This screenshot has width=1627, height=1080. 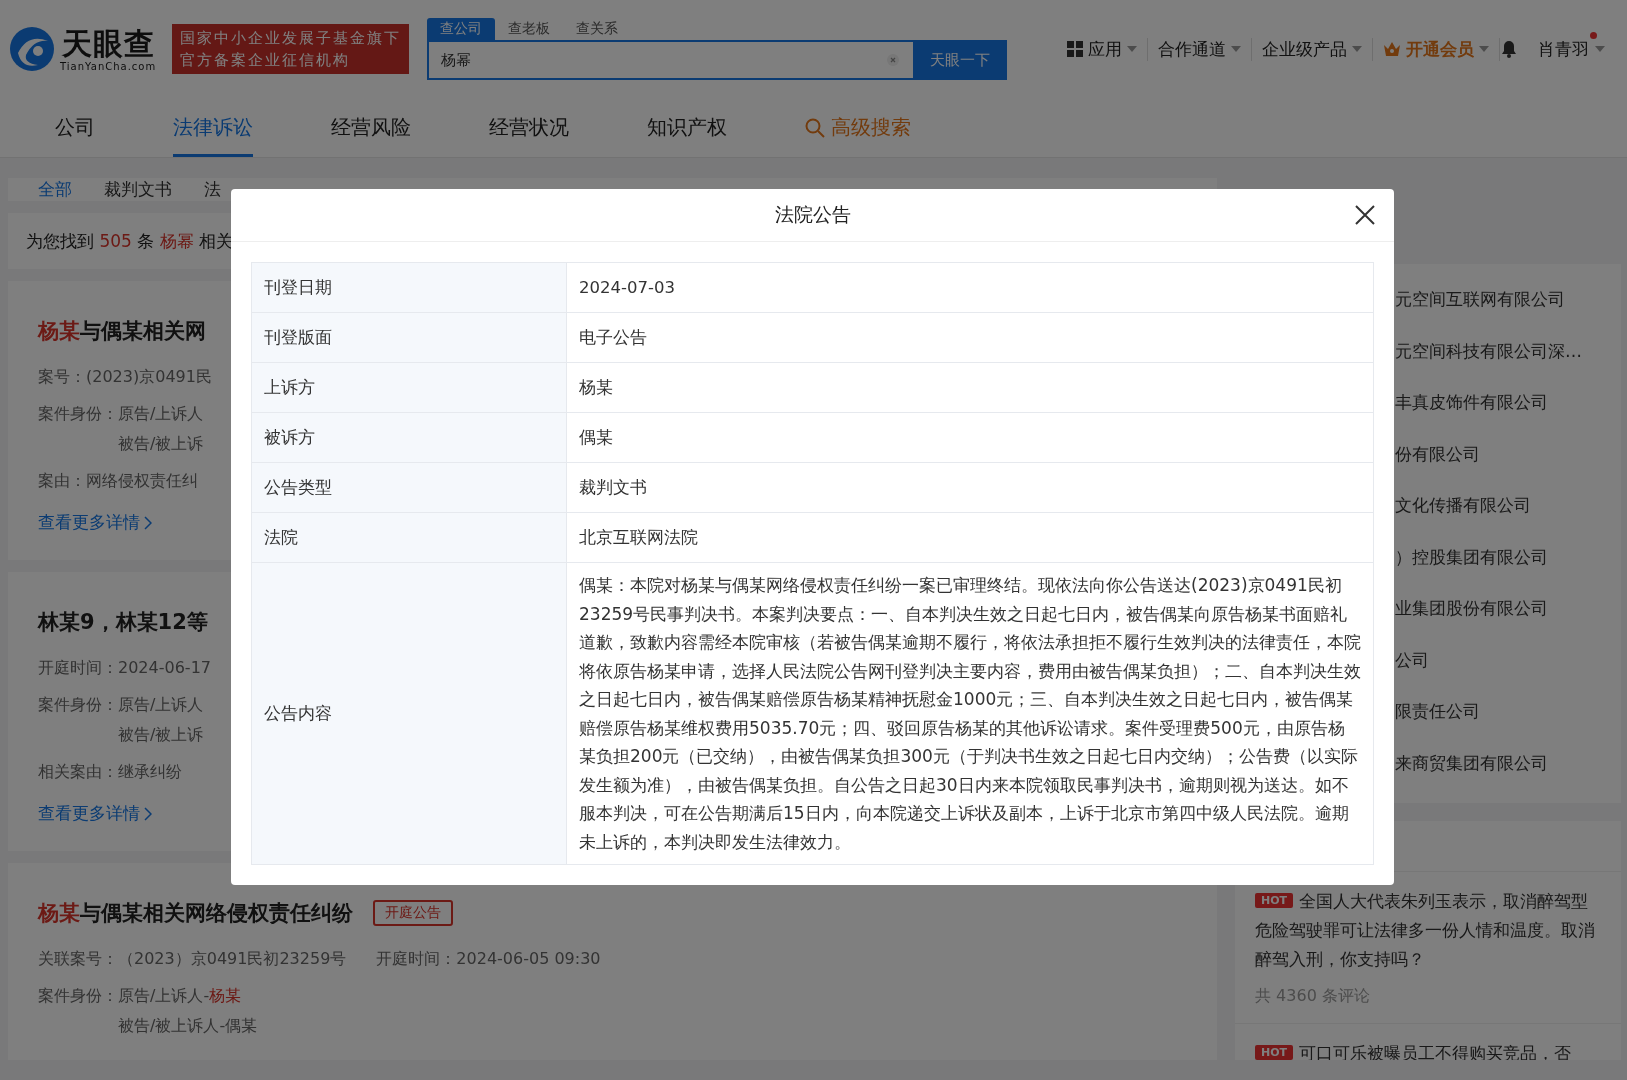 What do you see at coordinates (298, 337) in the screenshot?
I see `row-label: 刊登版面` at bounding box center [298, 337].